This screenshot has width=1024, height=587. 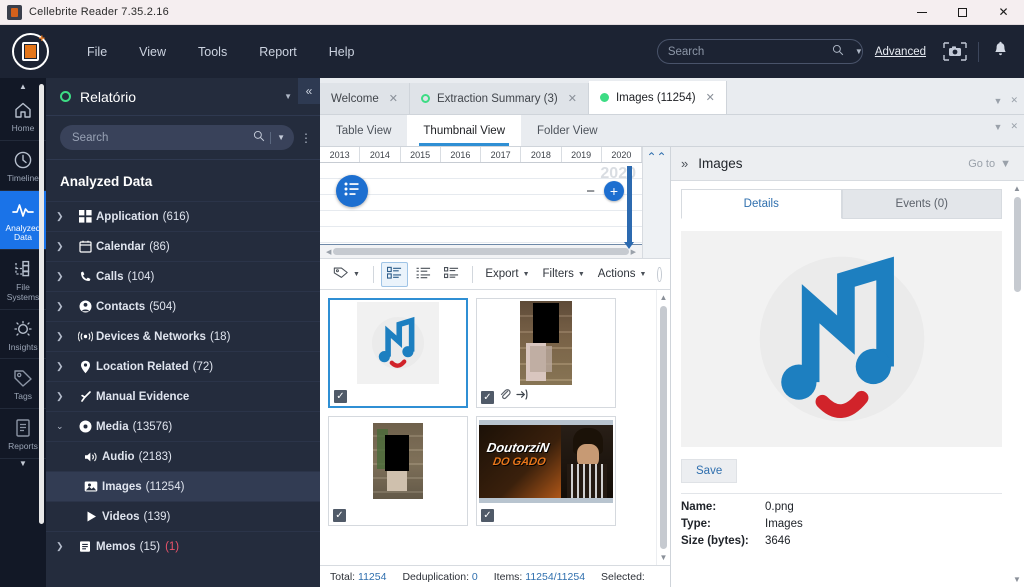 I want to click on tree-search: ▼, so click(x=177, y=137).